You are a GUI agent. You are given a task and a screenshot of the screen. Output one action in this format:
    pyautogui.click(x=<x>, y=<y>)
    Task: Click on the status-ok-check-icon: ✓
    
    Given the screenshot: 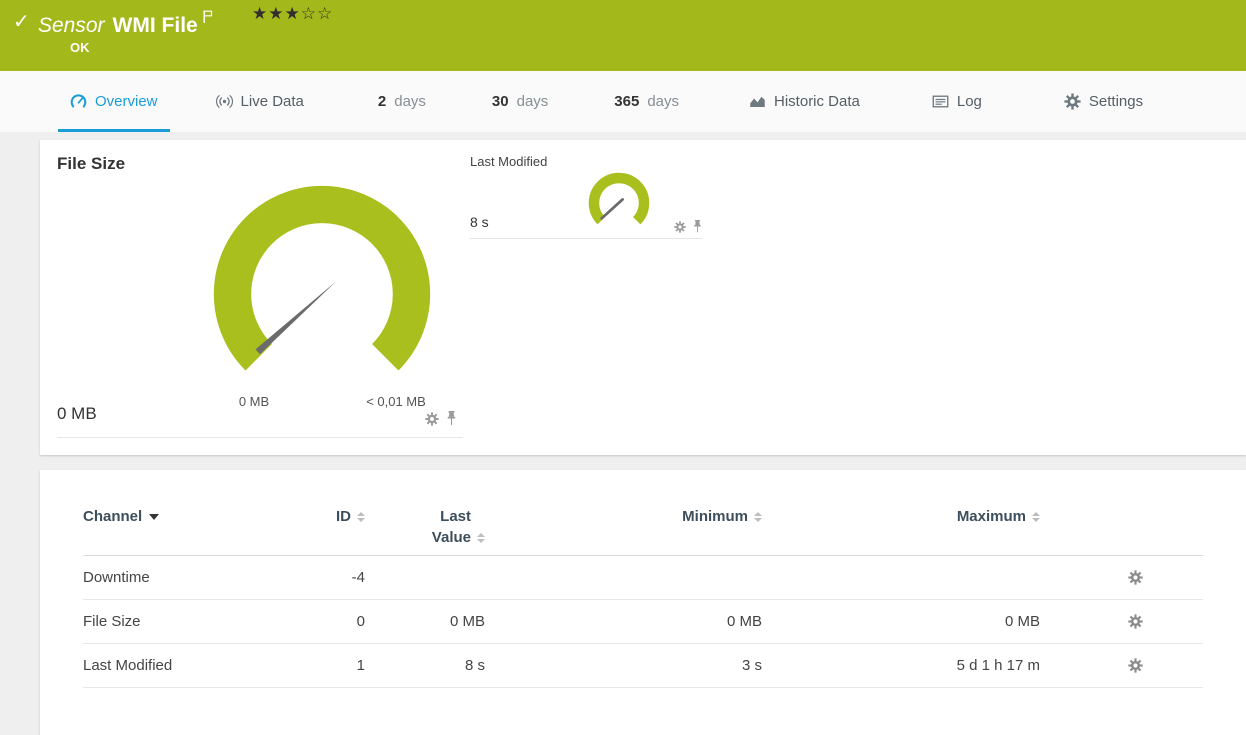 What is the action you would take?
    pyautogui.click(x=21, y=22)
    